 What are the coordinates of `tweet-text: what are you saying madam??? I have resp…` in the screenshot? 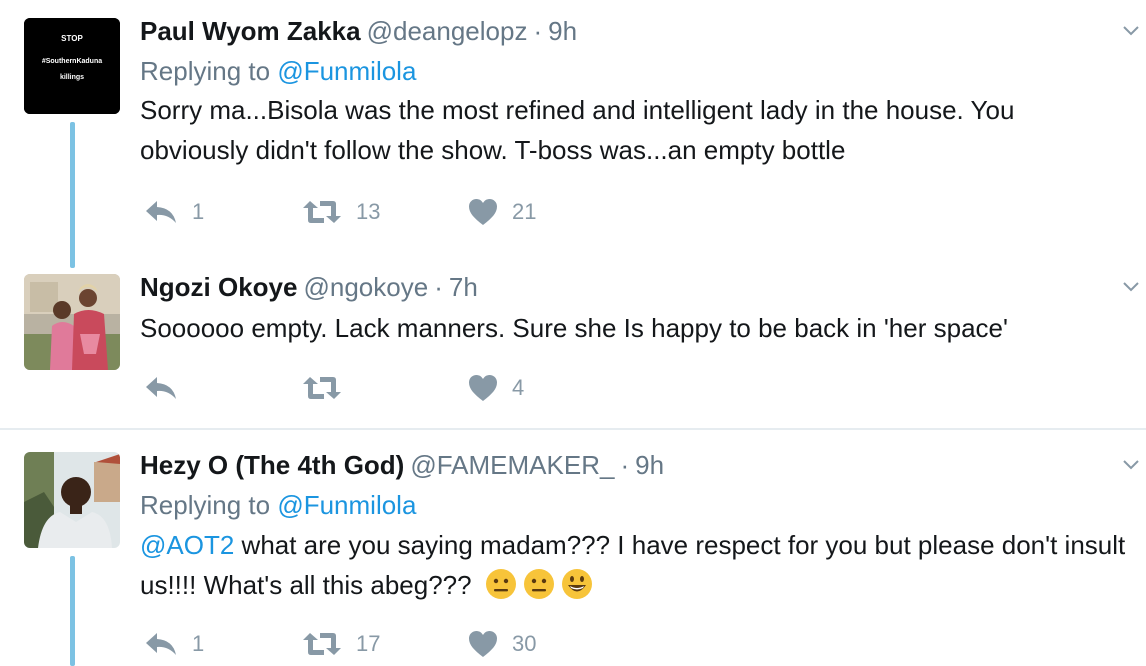 It's located at (633, 565).